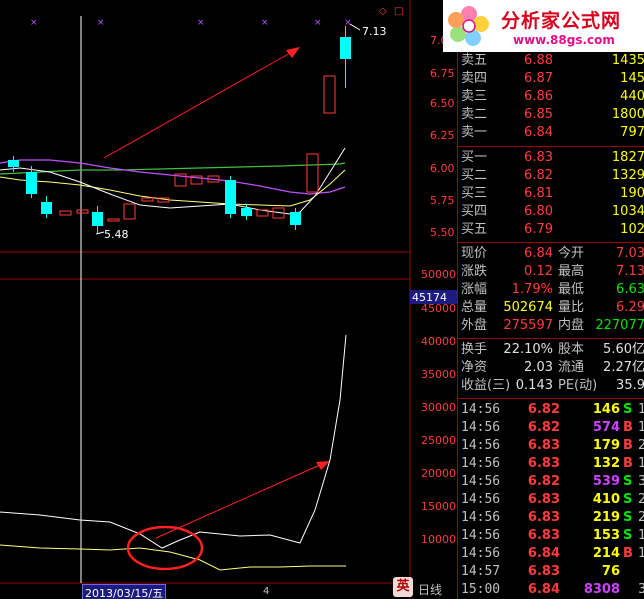  What do you see at coordinates (561, 21) in the screenshot?
I see `logo-title: 分析家公式网` at bounding box center [561, 21].